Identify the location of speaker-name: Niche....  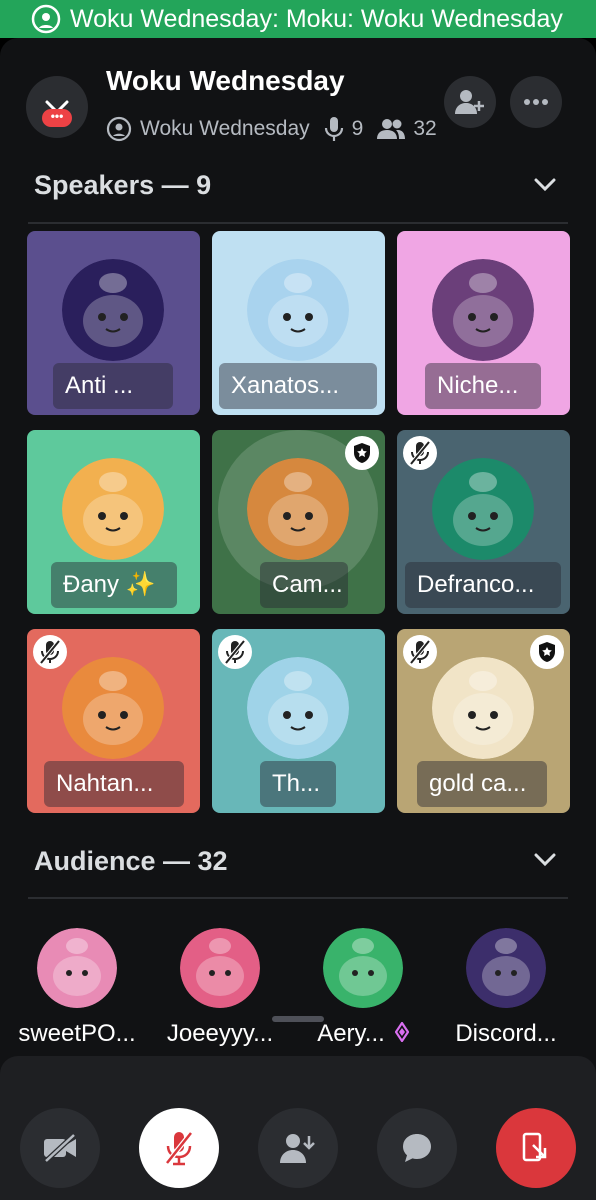
(483, 386).